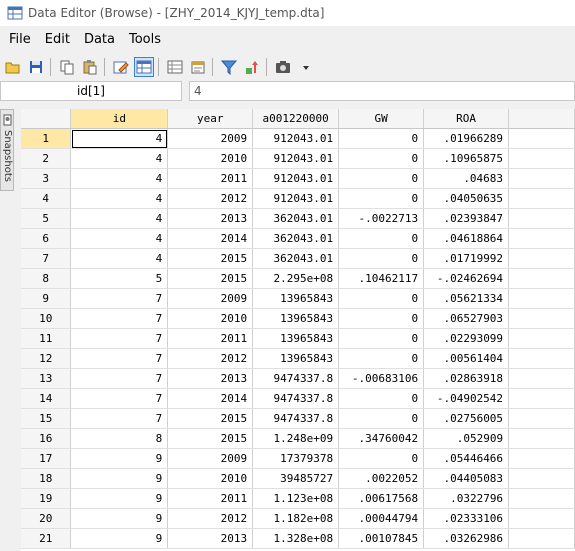 This screenshot has width=575, height=551. I want to click on row-number: 1, so click(46, 138).